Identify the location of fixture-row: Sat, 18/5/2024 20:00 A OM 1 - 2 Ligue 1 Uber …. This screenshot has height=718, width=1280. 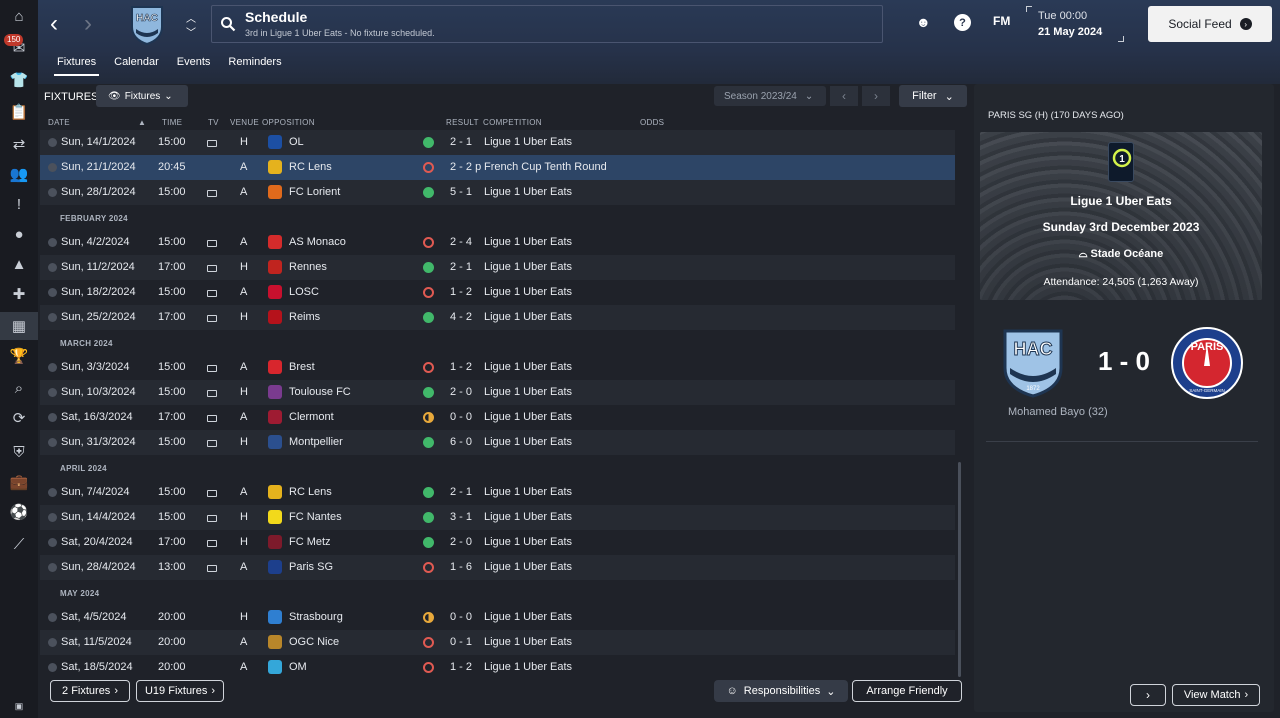
(497, 667).